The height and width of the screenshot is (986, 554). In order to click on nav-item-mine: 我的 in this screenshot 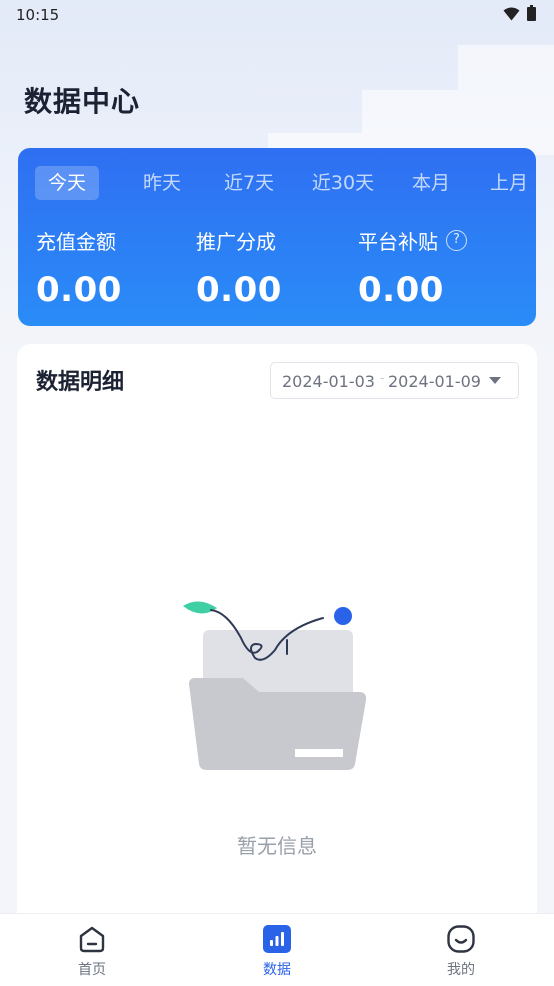, I will do `click(461, 950)`.